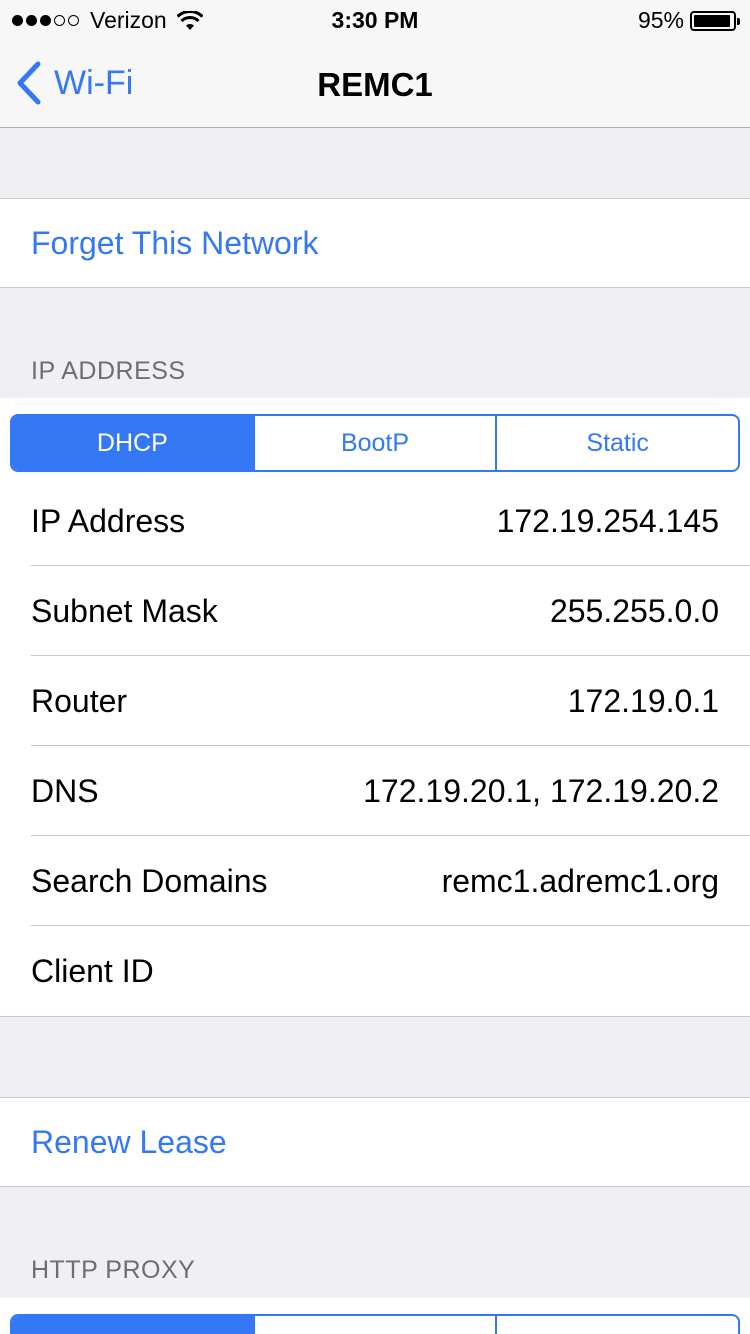 The width and height of the screenshot is (750, 1334). What do you see at coordinates (375, 701) in the screenshot?
I see `router-row: Router 172.19.0.1` at bounding box center [375, 701].